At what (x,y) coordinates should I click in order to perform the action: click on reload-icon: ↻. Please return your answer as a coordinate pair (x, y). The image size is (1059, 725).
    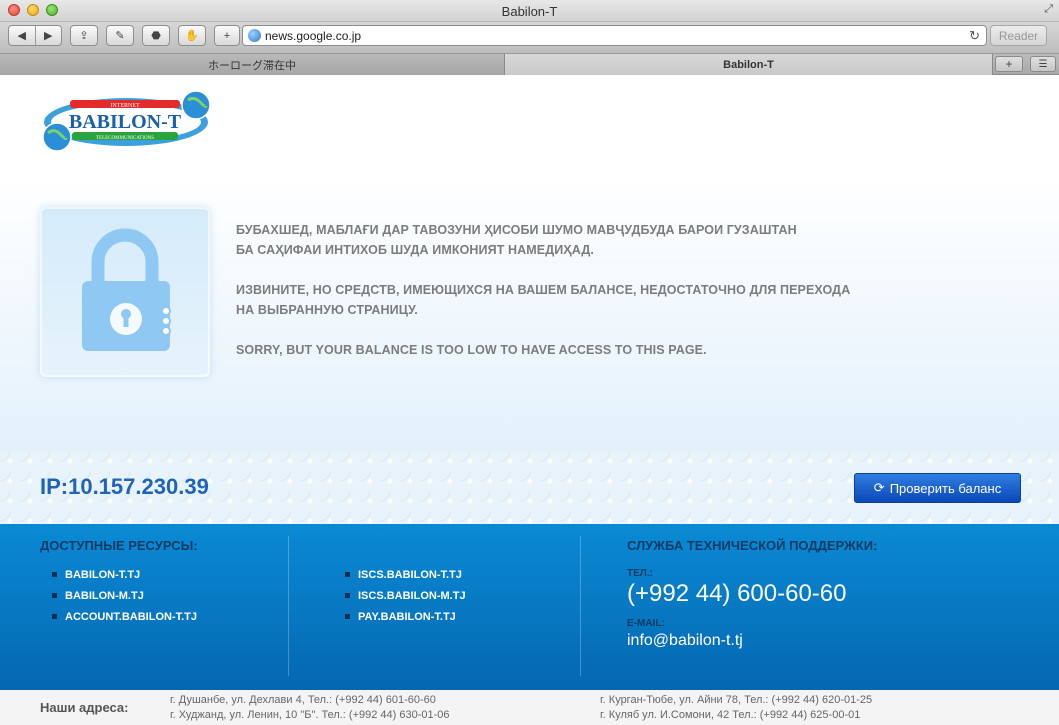
    Looking at the image, I should click on (974, 36).